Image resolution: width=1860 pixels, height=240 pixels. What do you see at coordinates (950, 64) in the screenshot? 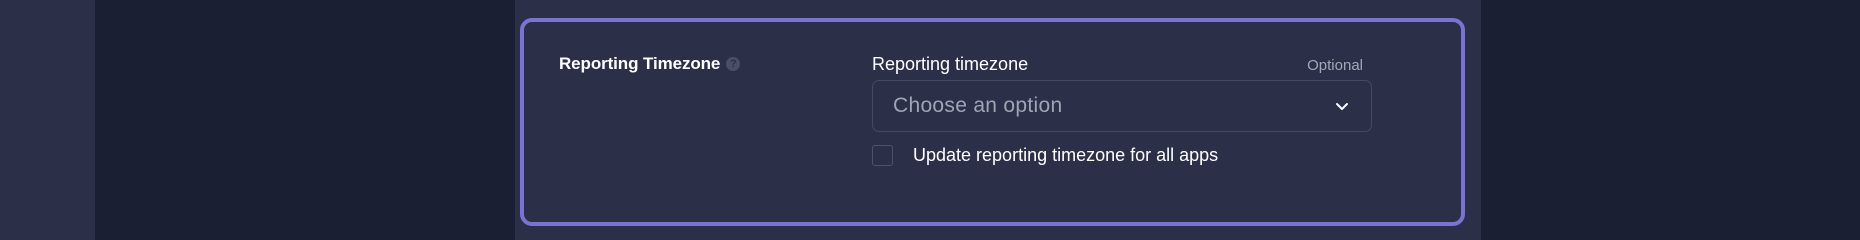
I see `timezone-field-label: Reporting timezone` at bounding box center [950, 64].